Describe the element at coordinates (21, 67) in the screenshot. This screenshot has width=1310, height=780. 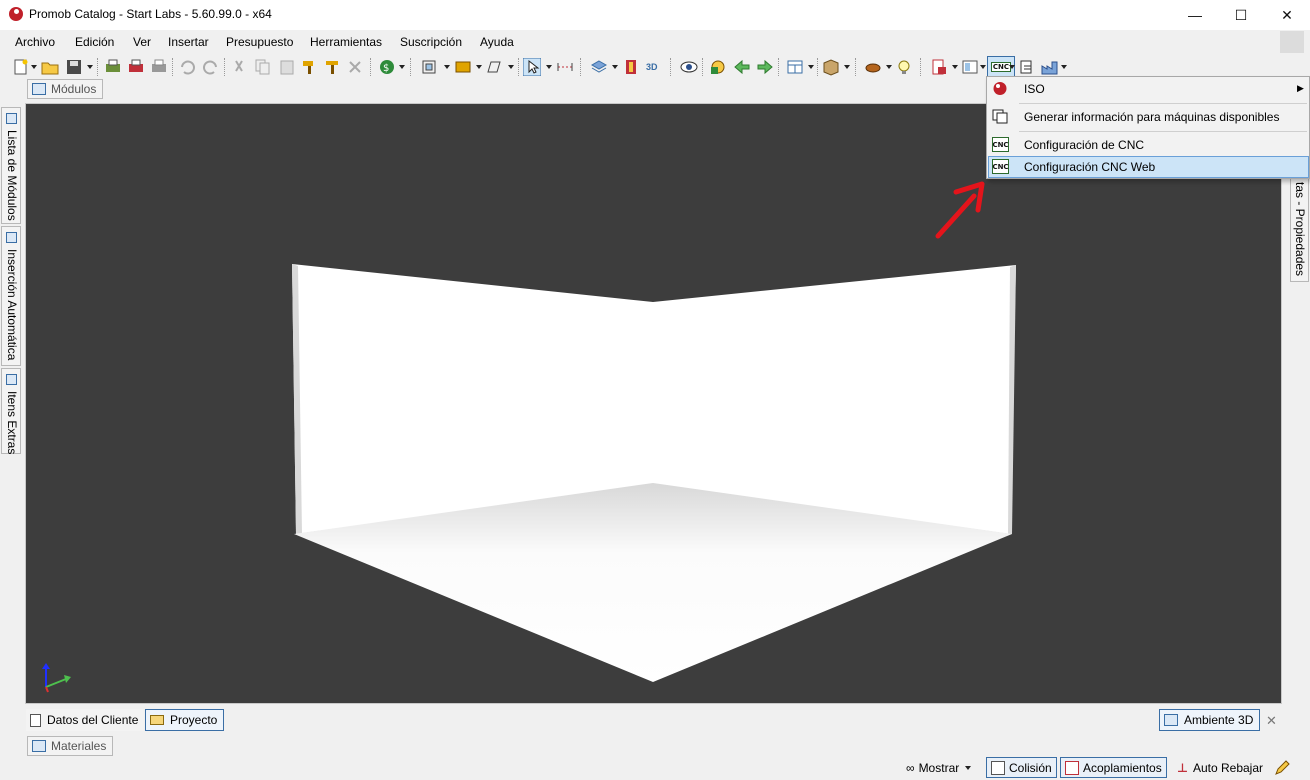
I see `new-file-icon` at that location.